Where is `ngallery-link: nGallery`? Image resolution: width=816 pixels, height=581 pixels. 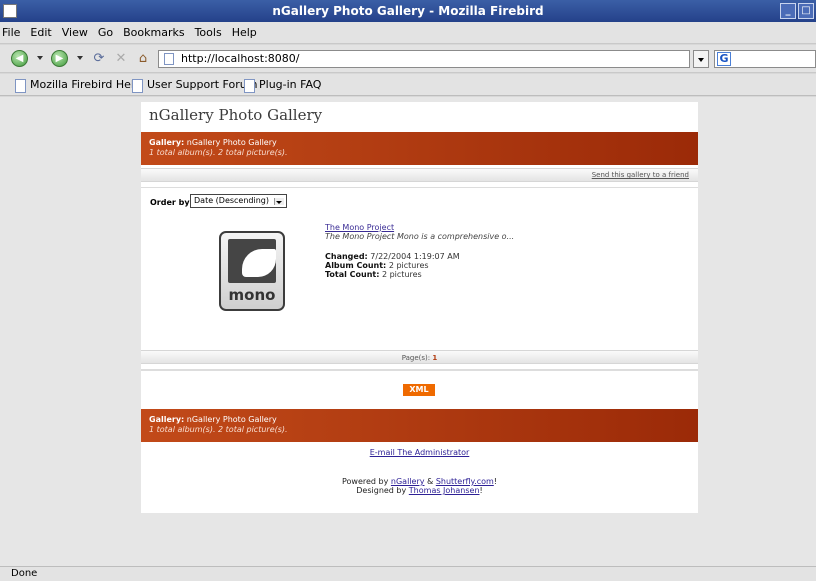 ngallery-link: nGallery is located at coordinates (408, 481).